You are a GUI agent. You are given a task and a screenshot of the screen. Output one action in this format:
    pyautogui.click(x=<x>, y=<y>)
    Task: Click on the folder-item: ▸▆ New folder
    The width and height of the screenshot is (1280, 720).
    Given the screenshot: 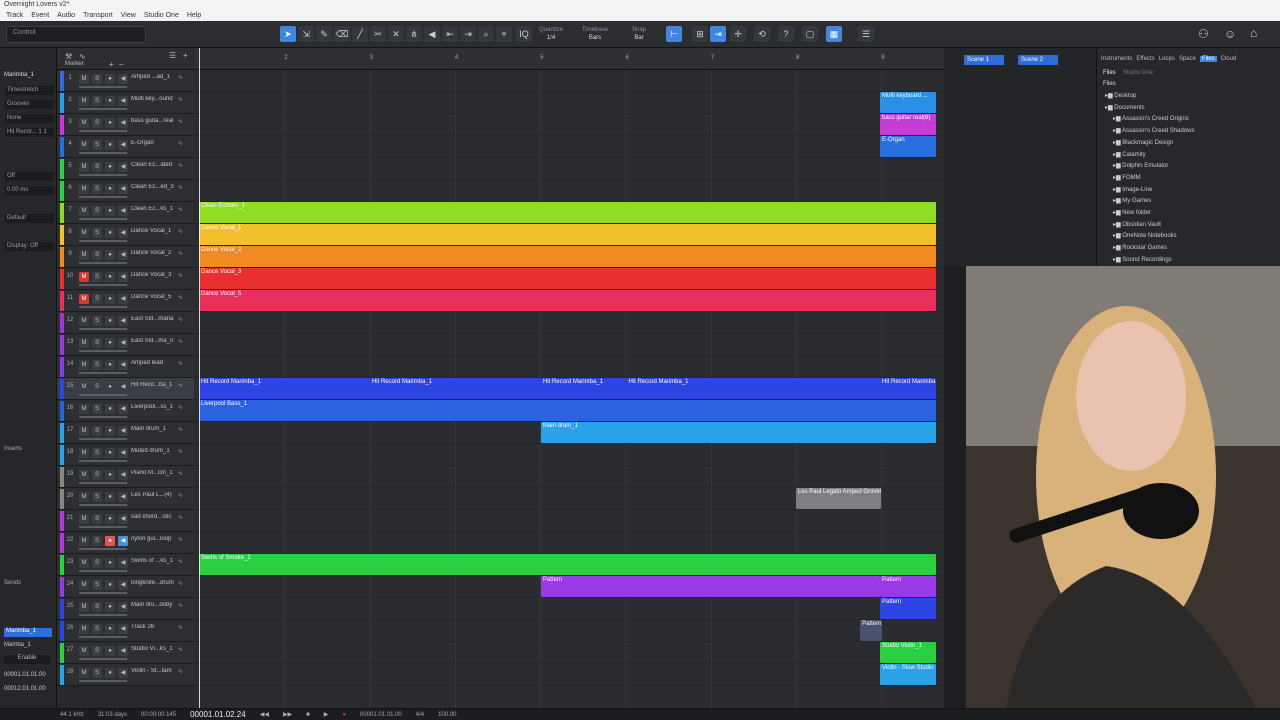 What is the action you would take?
    pyautogui.click(x=1132, y=212)
    